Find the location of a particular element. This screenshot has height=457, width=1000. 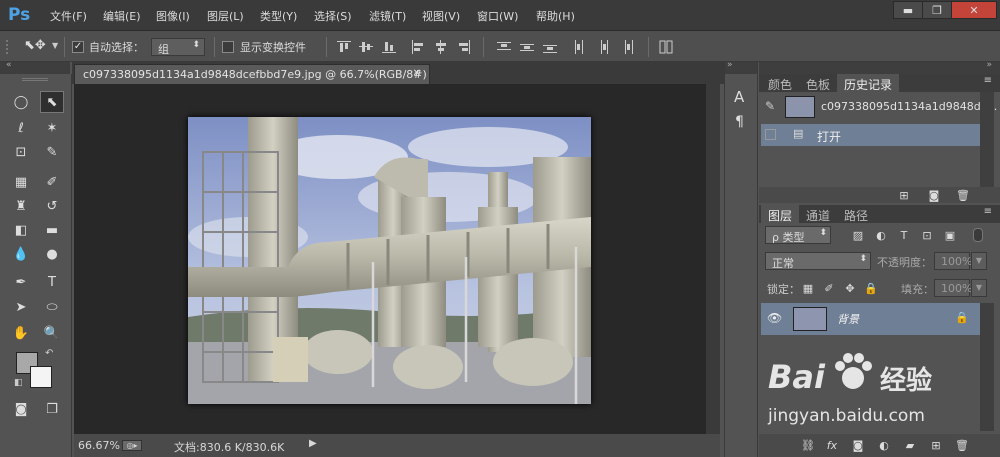

character-panel-icon: A is located at coordinates (739, 97).